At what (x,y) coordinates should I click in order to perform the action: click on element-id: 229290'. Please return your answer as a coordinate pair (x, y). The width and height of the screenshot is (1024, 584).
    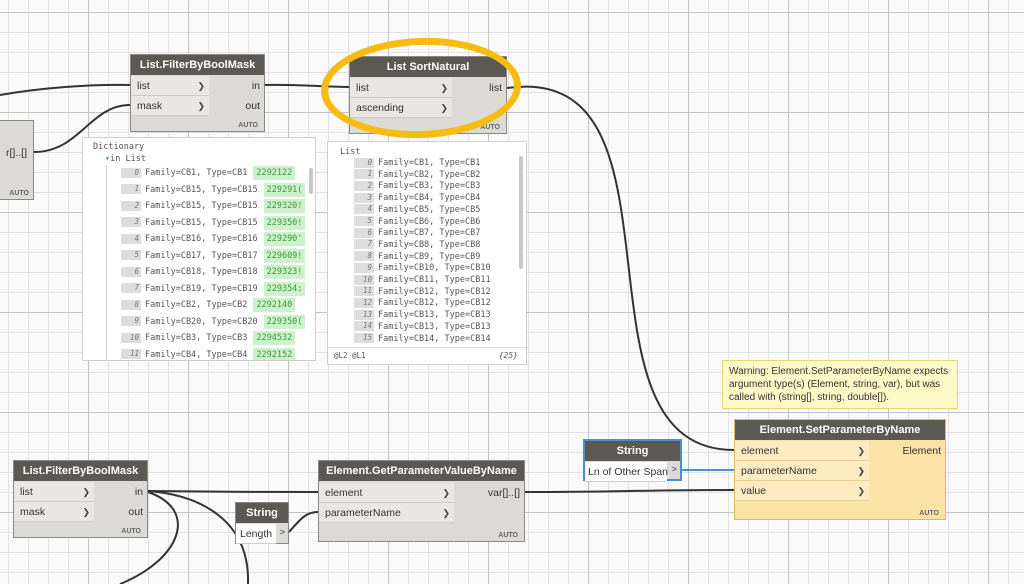
    Looking at the image, I should click on (284, 239).